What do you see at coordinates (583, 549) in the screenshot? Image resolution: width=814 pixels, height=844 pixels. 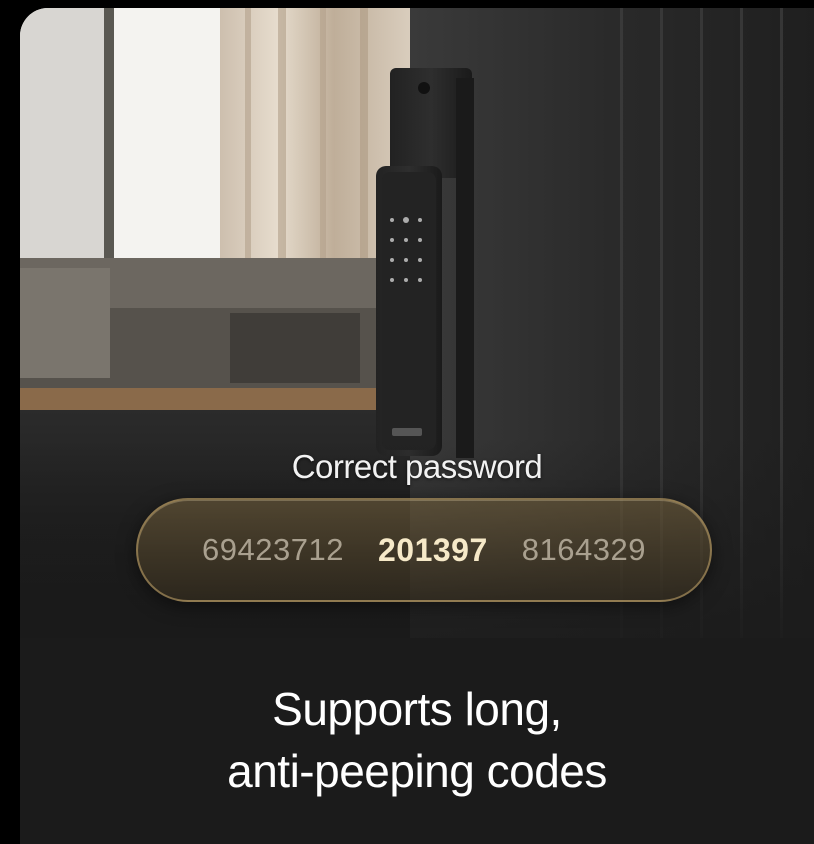 I see `decoy-code-right: 8164329` at bounding box center [583, 549].